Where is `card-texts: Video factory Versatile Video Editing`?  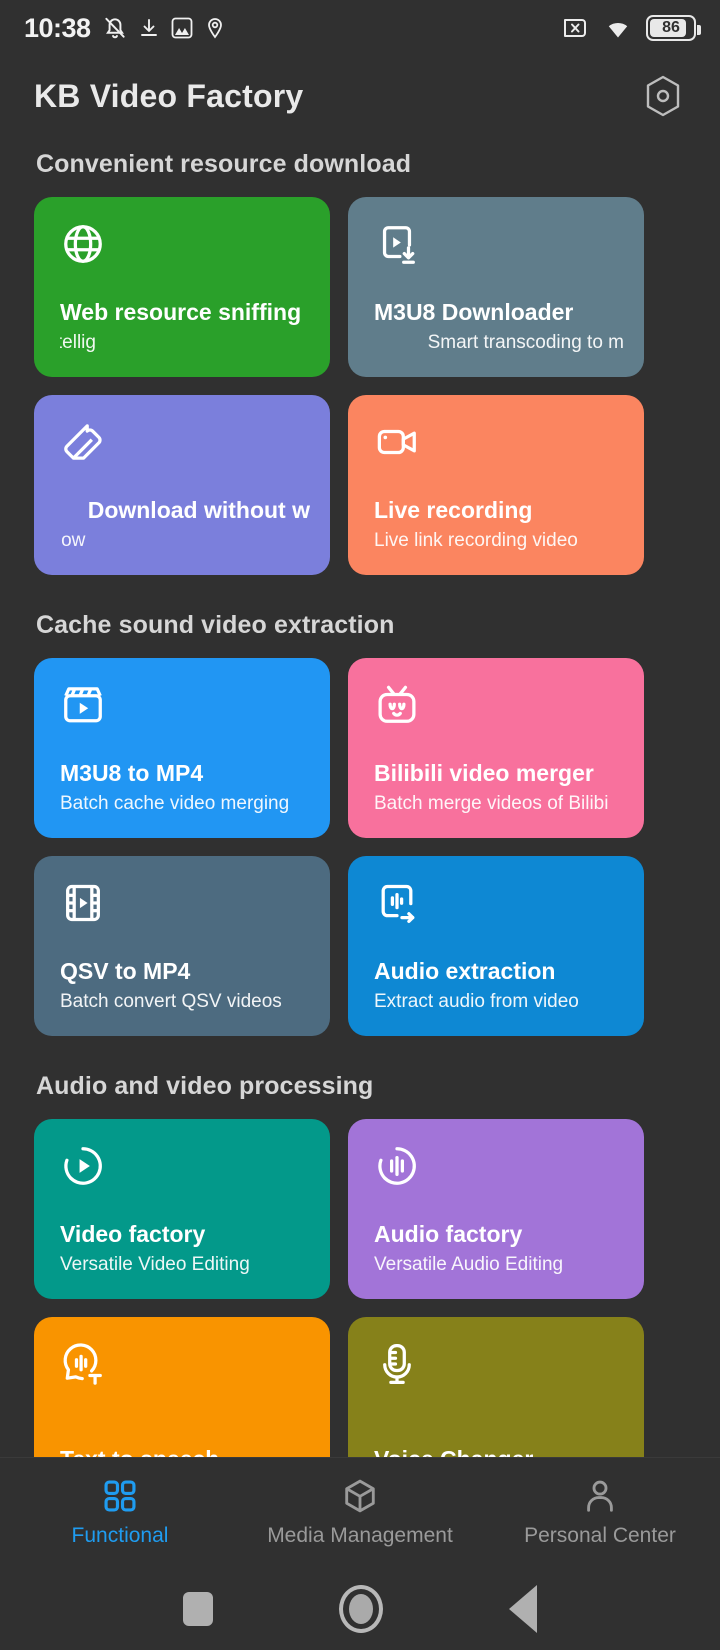 card-texts: Video factory Versatile Video Editing is located at coordinates (184, 1249).